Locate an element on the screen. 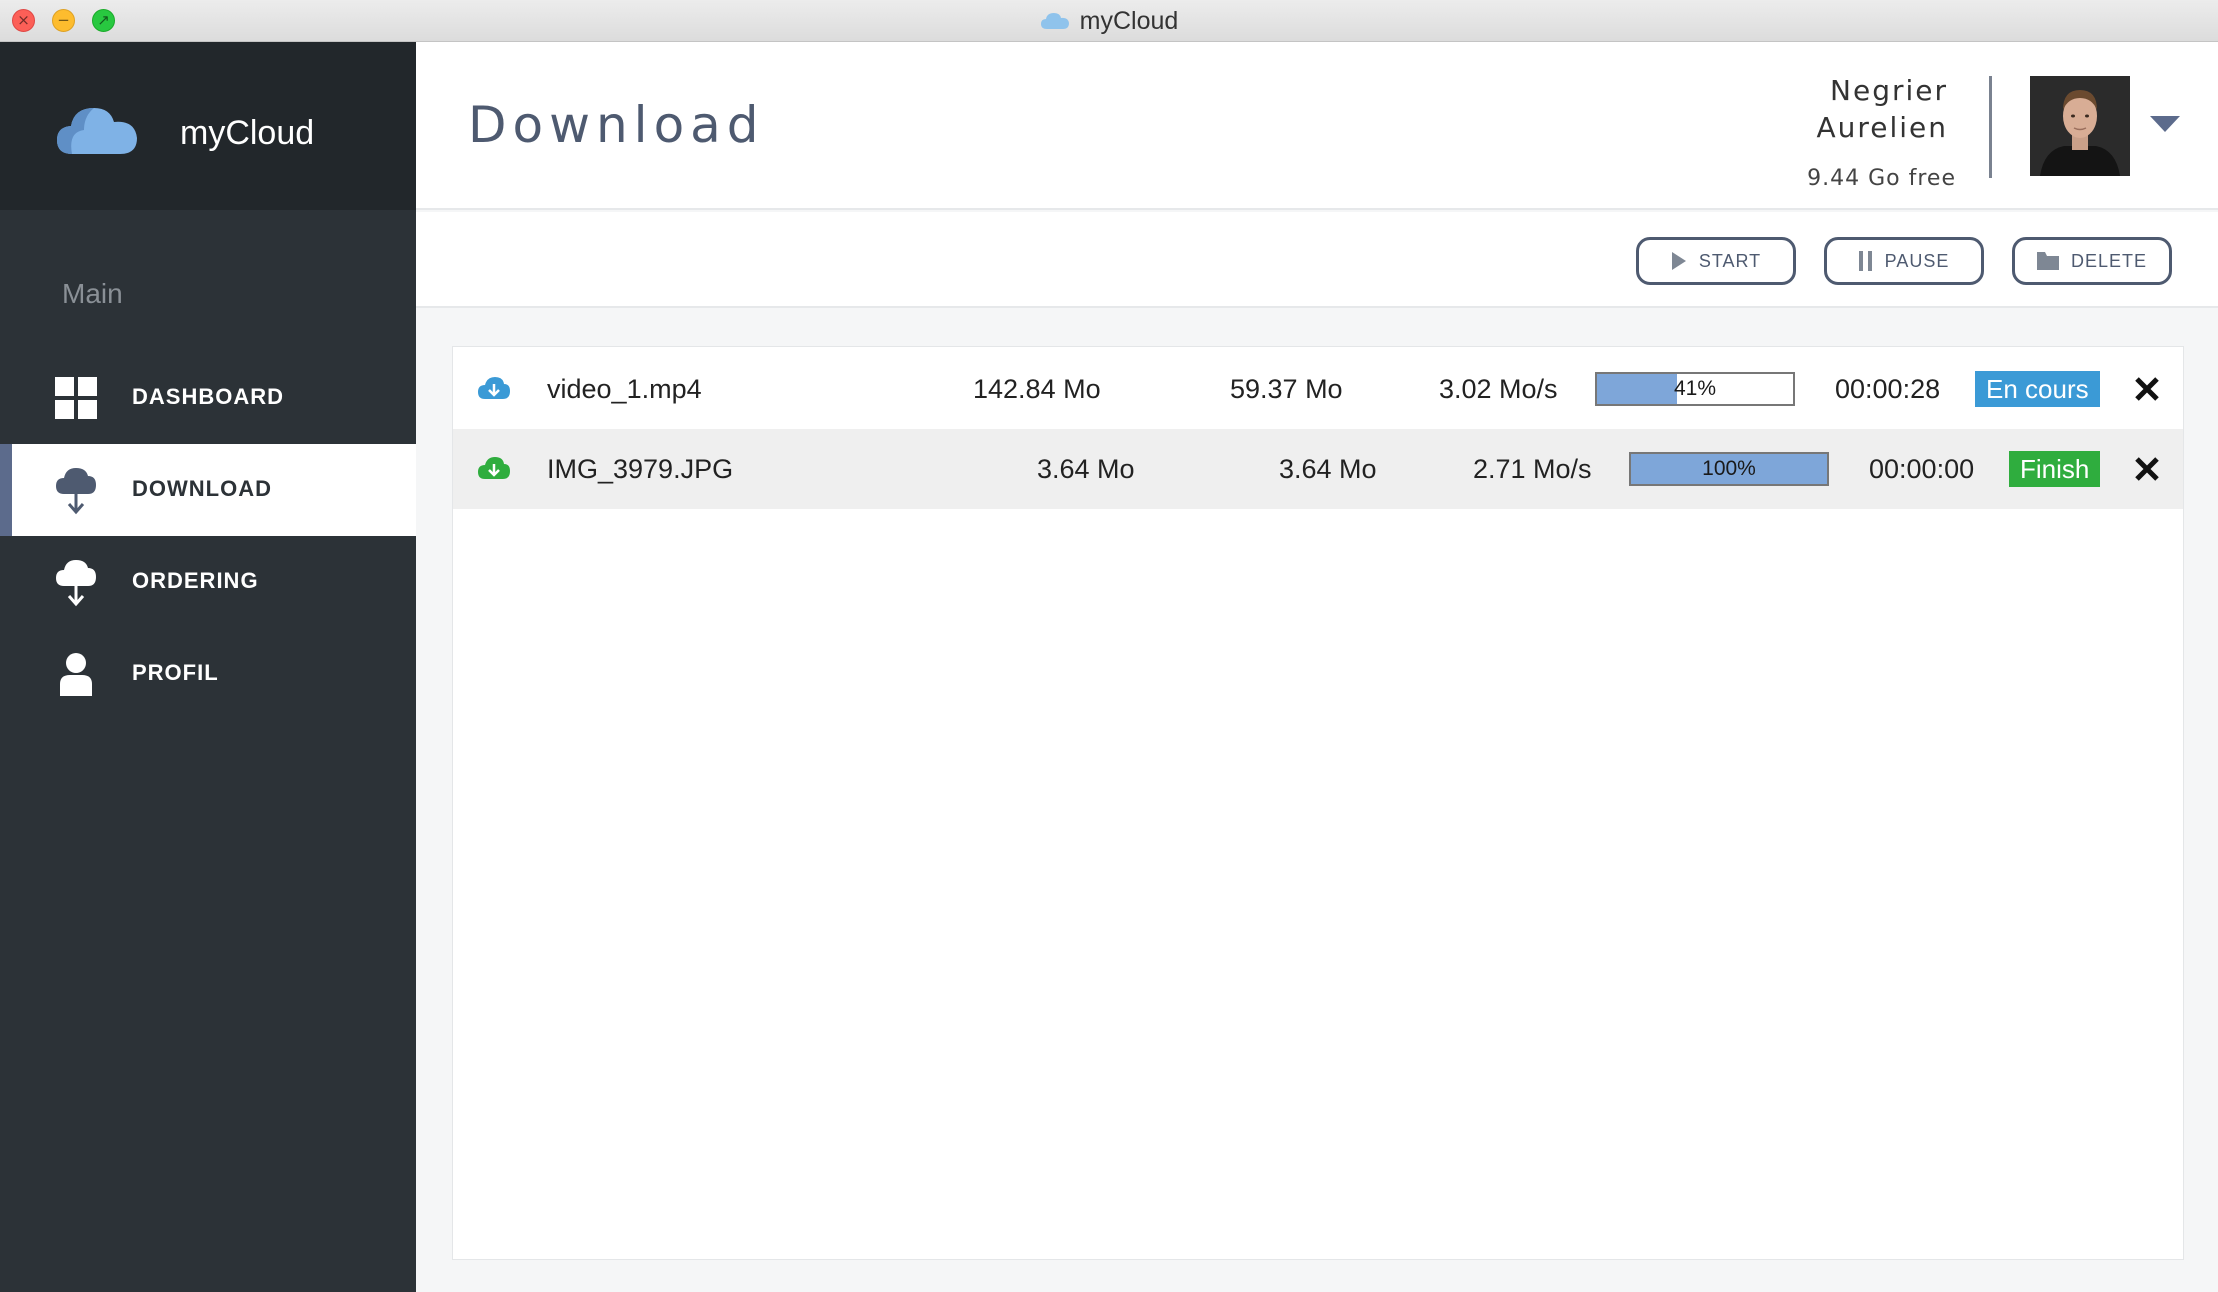  brand: myCloud is located at coordinates (208, 126).